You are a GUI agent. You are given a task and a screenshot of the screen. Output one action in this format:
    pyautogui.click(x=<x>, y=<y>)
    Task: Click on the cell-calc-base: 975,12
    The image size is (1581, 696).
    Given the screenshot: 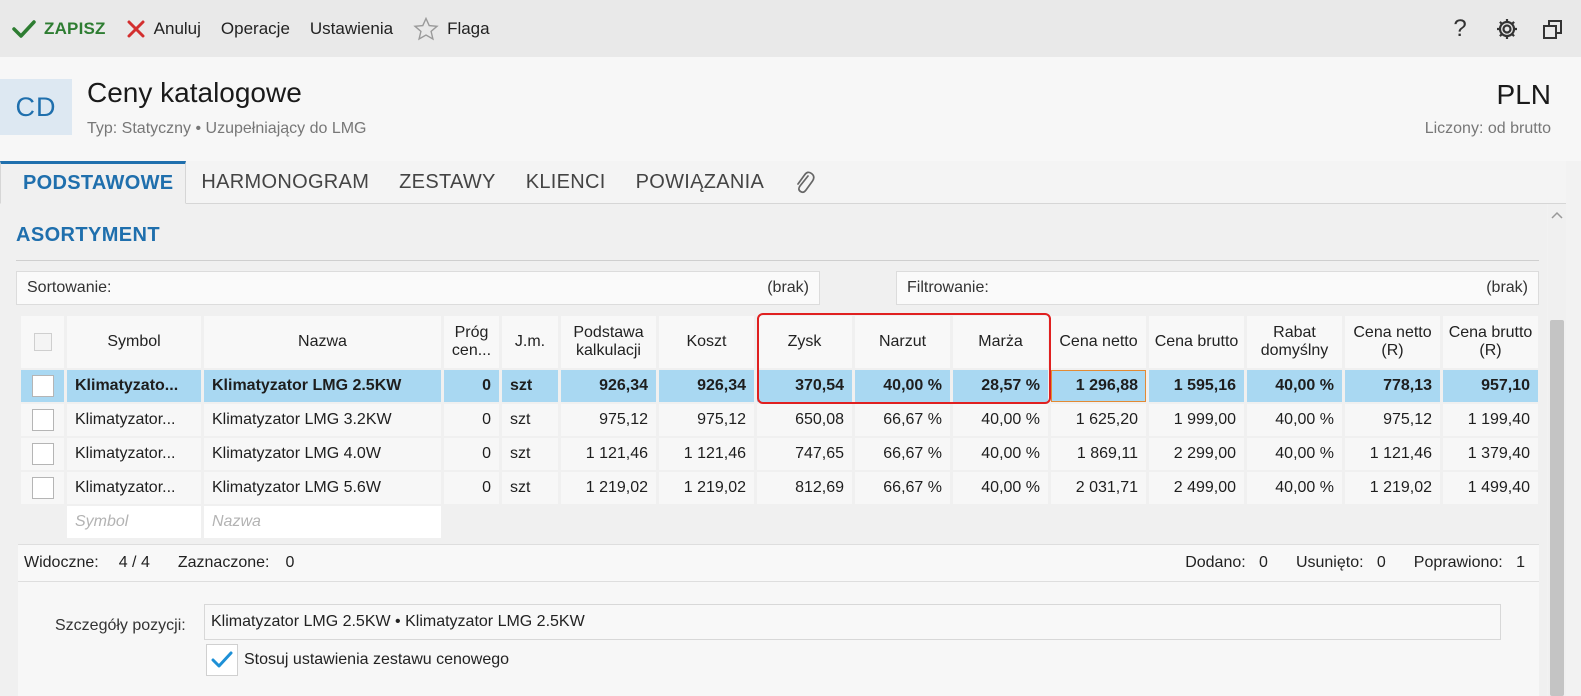 What is the action you would take?
    pyautogui.click(x=608, y=420)
    